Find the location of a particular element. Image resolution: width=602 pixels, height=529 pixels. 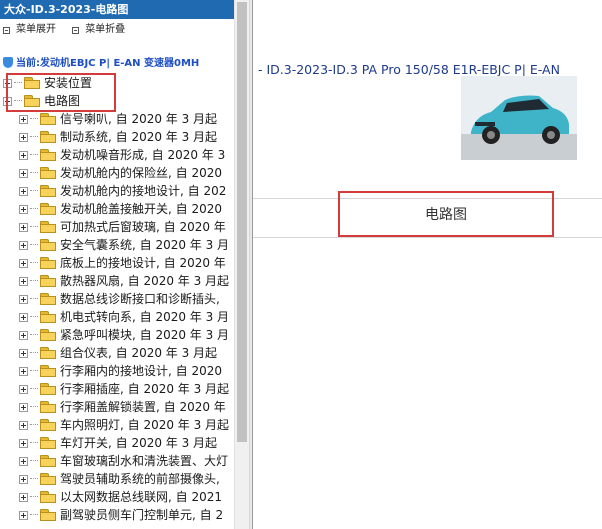

tree-item-label: 信号喇叭, 自 2020 年 3 月起 is located at coordinates (139, 119).